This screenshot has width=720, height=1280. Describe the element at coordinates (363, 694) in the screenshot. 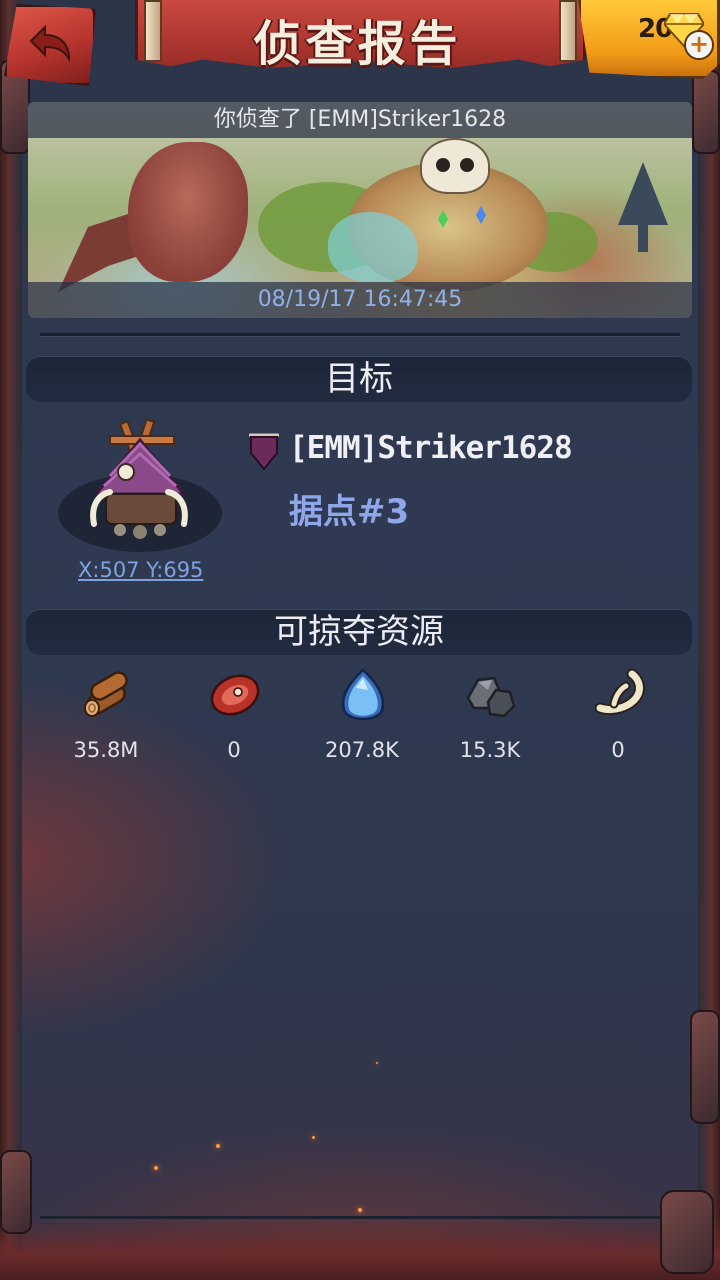

I see `crystal-icon` at that location.